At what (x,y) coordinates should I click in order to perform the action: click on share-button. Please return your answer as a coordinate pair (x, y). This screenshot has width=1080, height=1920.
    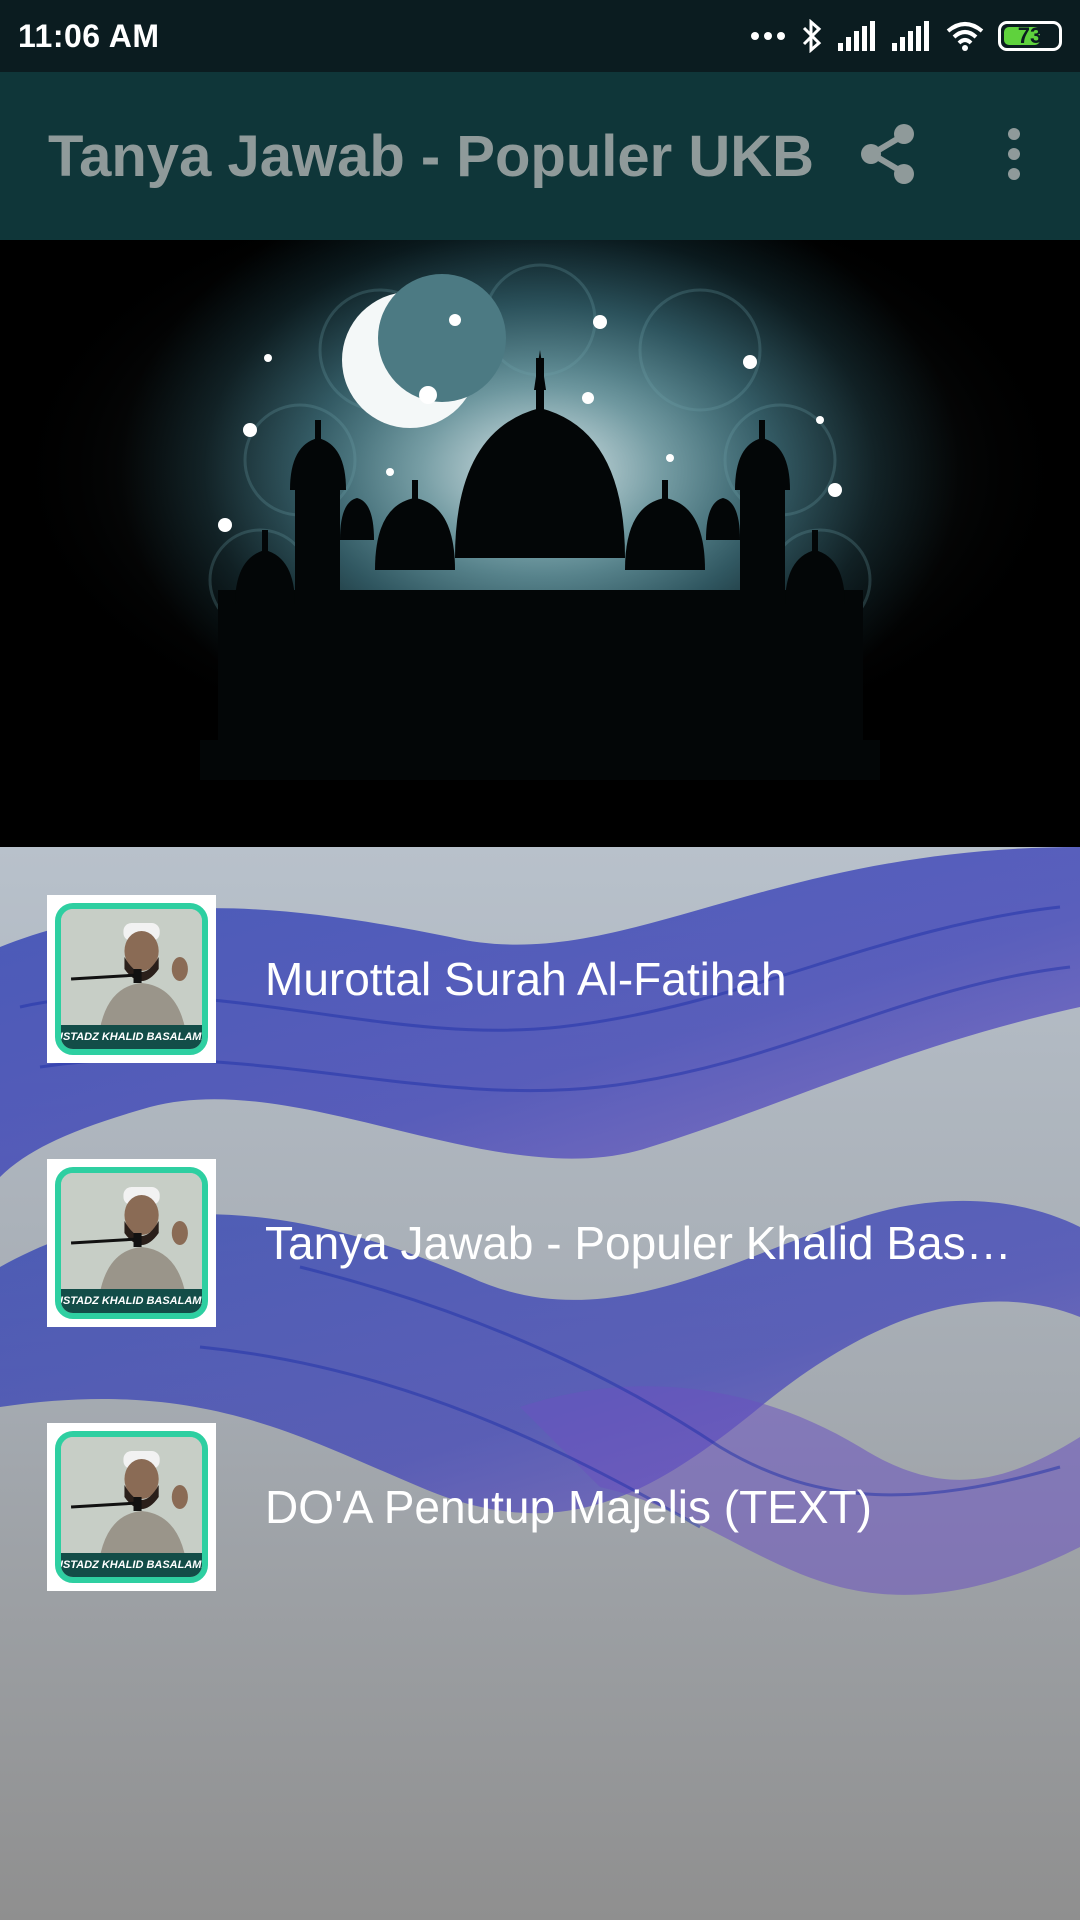
    Looking at the image, I should click on (888, 156).